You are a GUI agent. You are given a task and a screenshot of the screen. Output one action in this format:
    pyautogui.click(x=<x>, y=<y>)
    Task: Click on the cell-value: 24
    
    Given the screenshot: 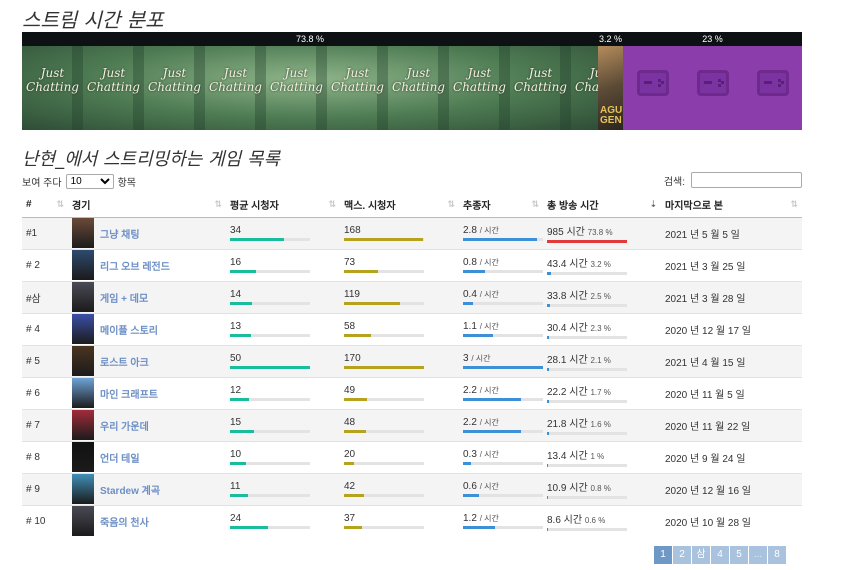 What is the action you would take?
    pyautogui.click(x=236, y=519)
    